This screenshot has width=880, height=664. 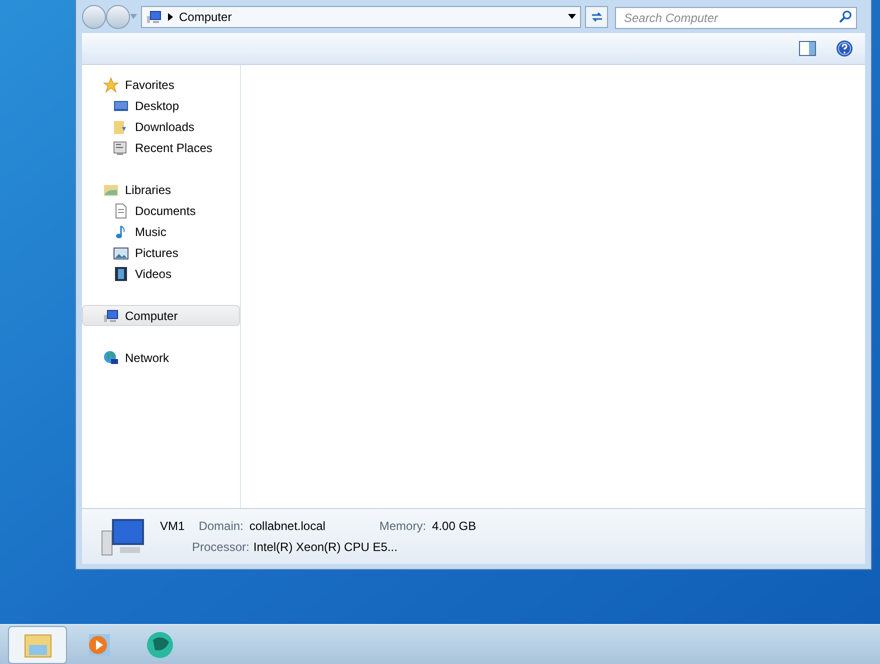 I want to click on detail-label: Domain:, so click(x=221, y=526).